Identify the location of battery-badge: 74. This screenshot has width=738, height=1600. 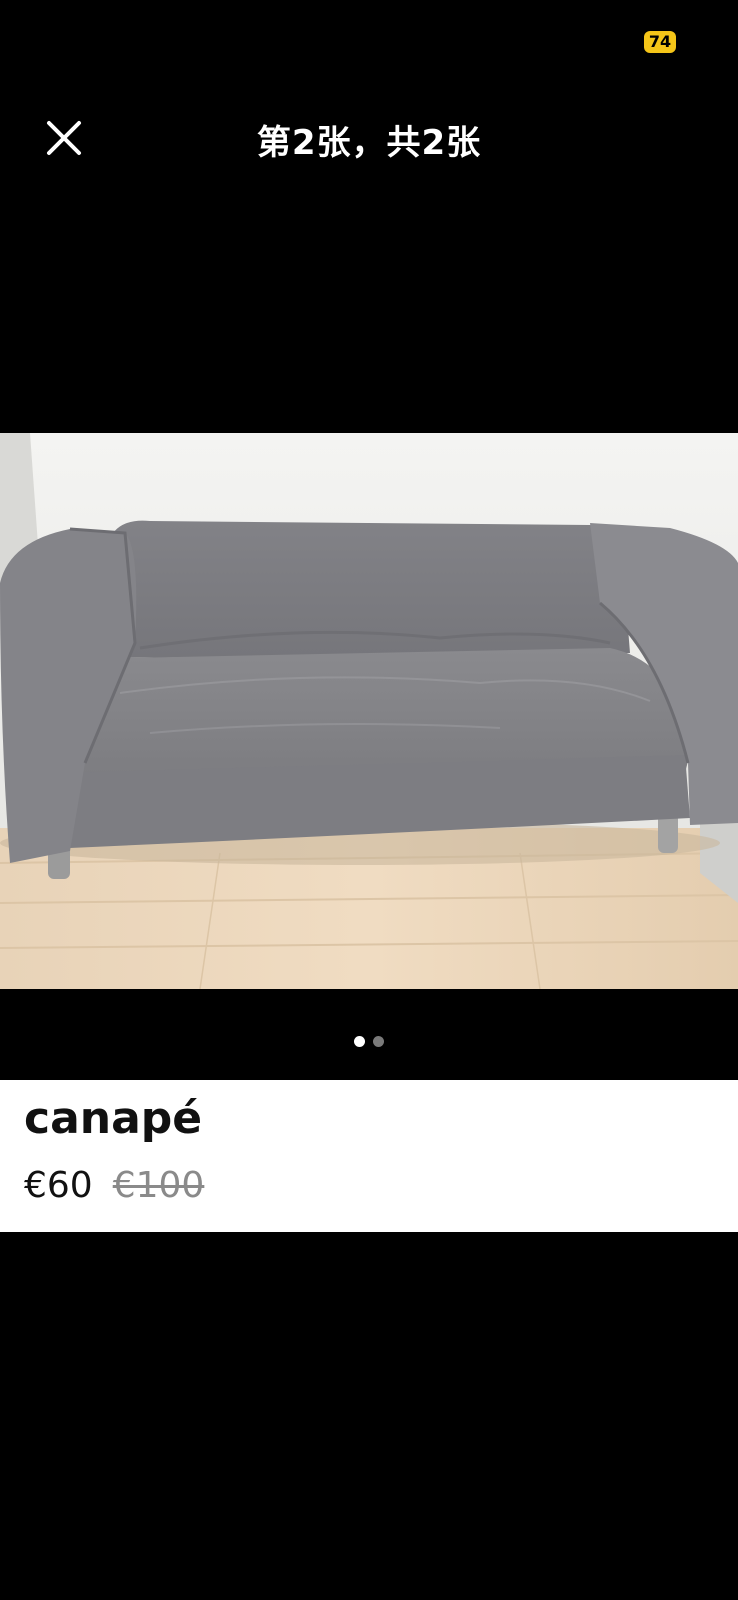
(660, 42).